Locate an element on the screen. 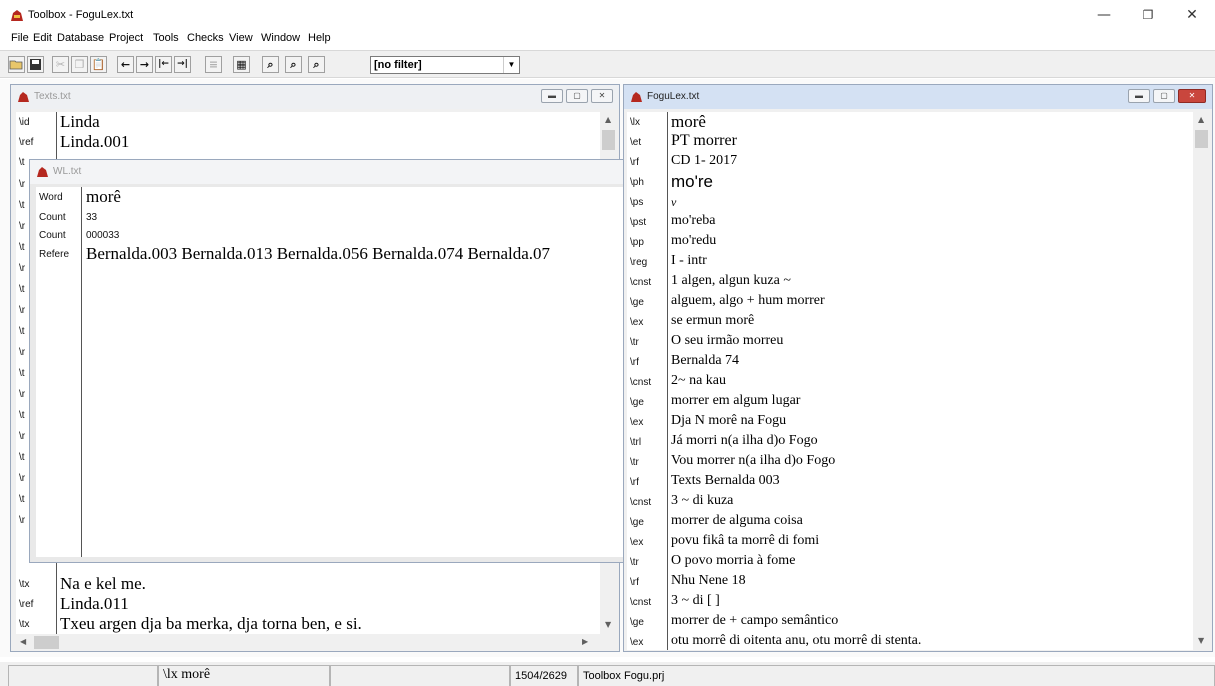 This screenshot has height=686, width=1215. record-field: \rf Texts Bernalda 003 is located at coordinates (705, 480).